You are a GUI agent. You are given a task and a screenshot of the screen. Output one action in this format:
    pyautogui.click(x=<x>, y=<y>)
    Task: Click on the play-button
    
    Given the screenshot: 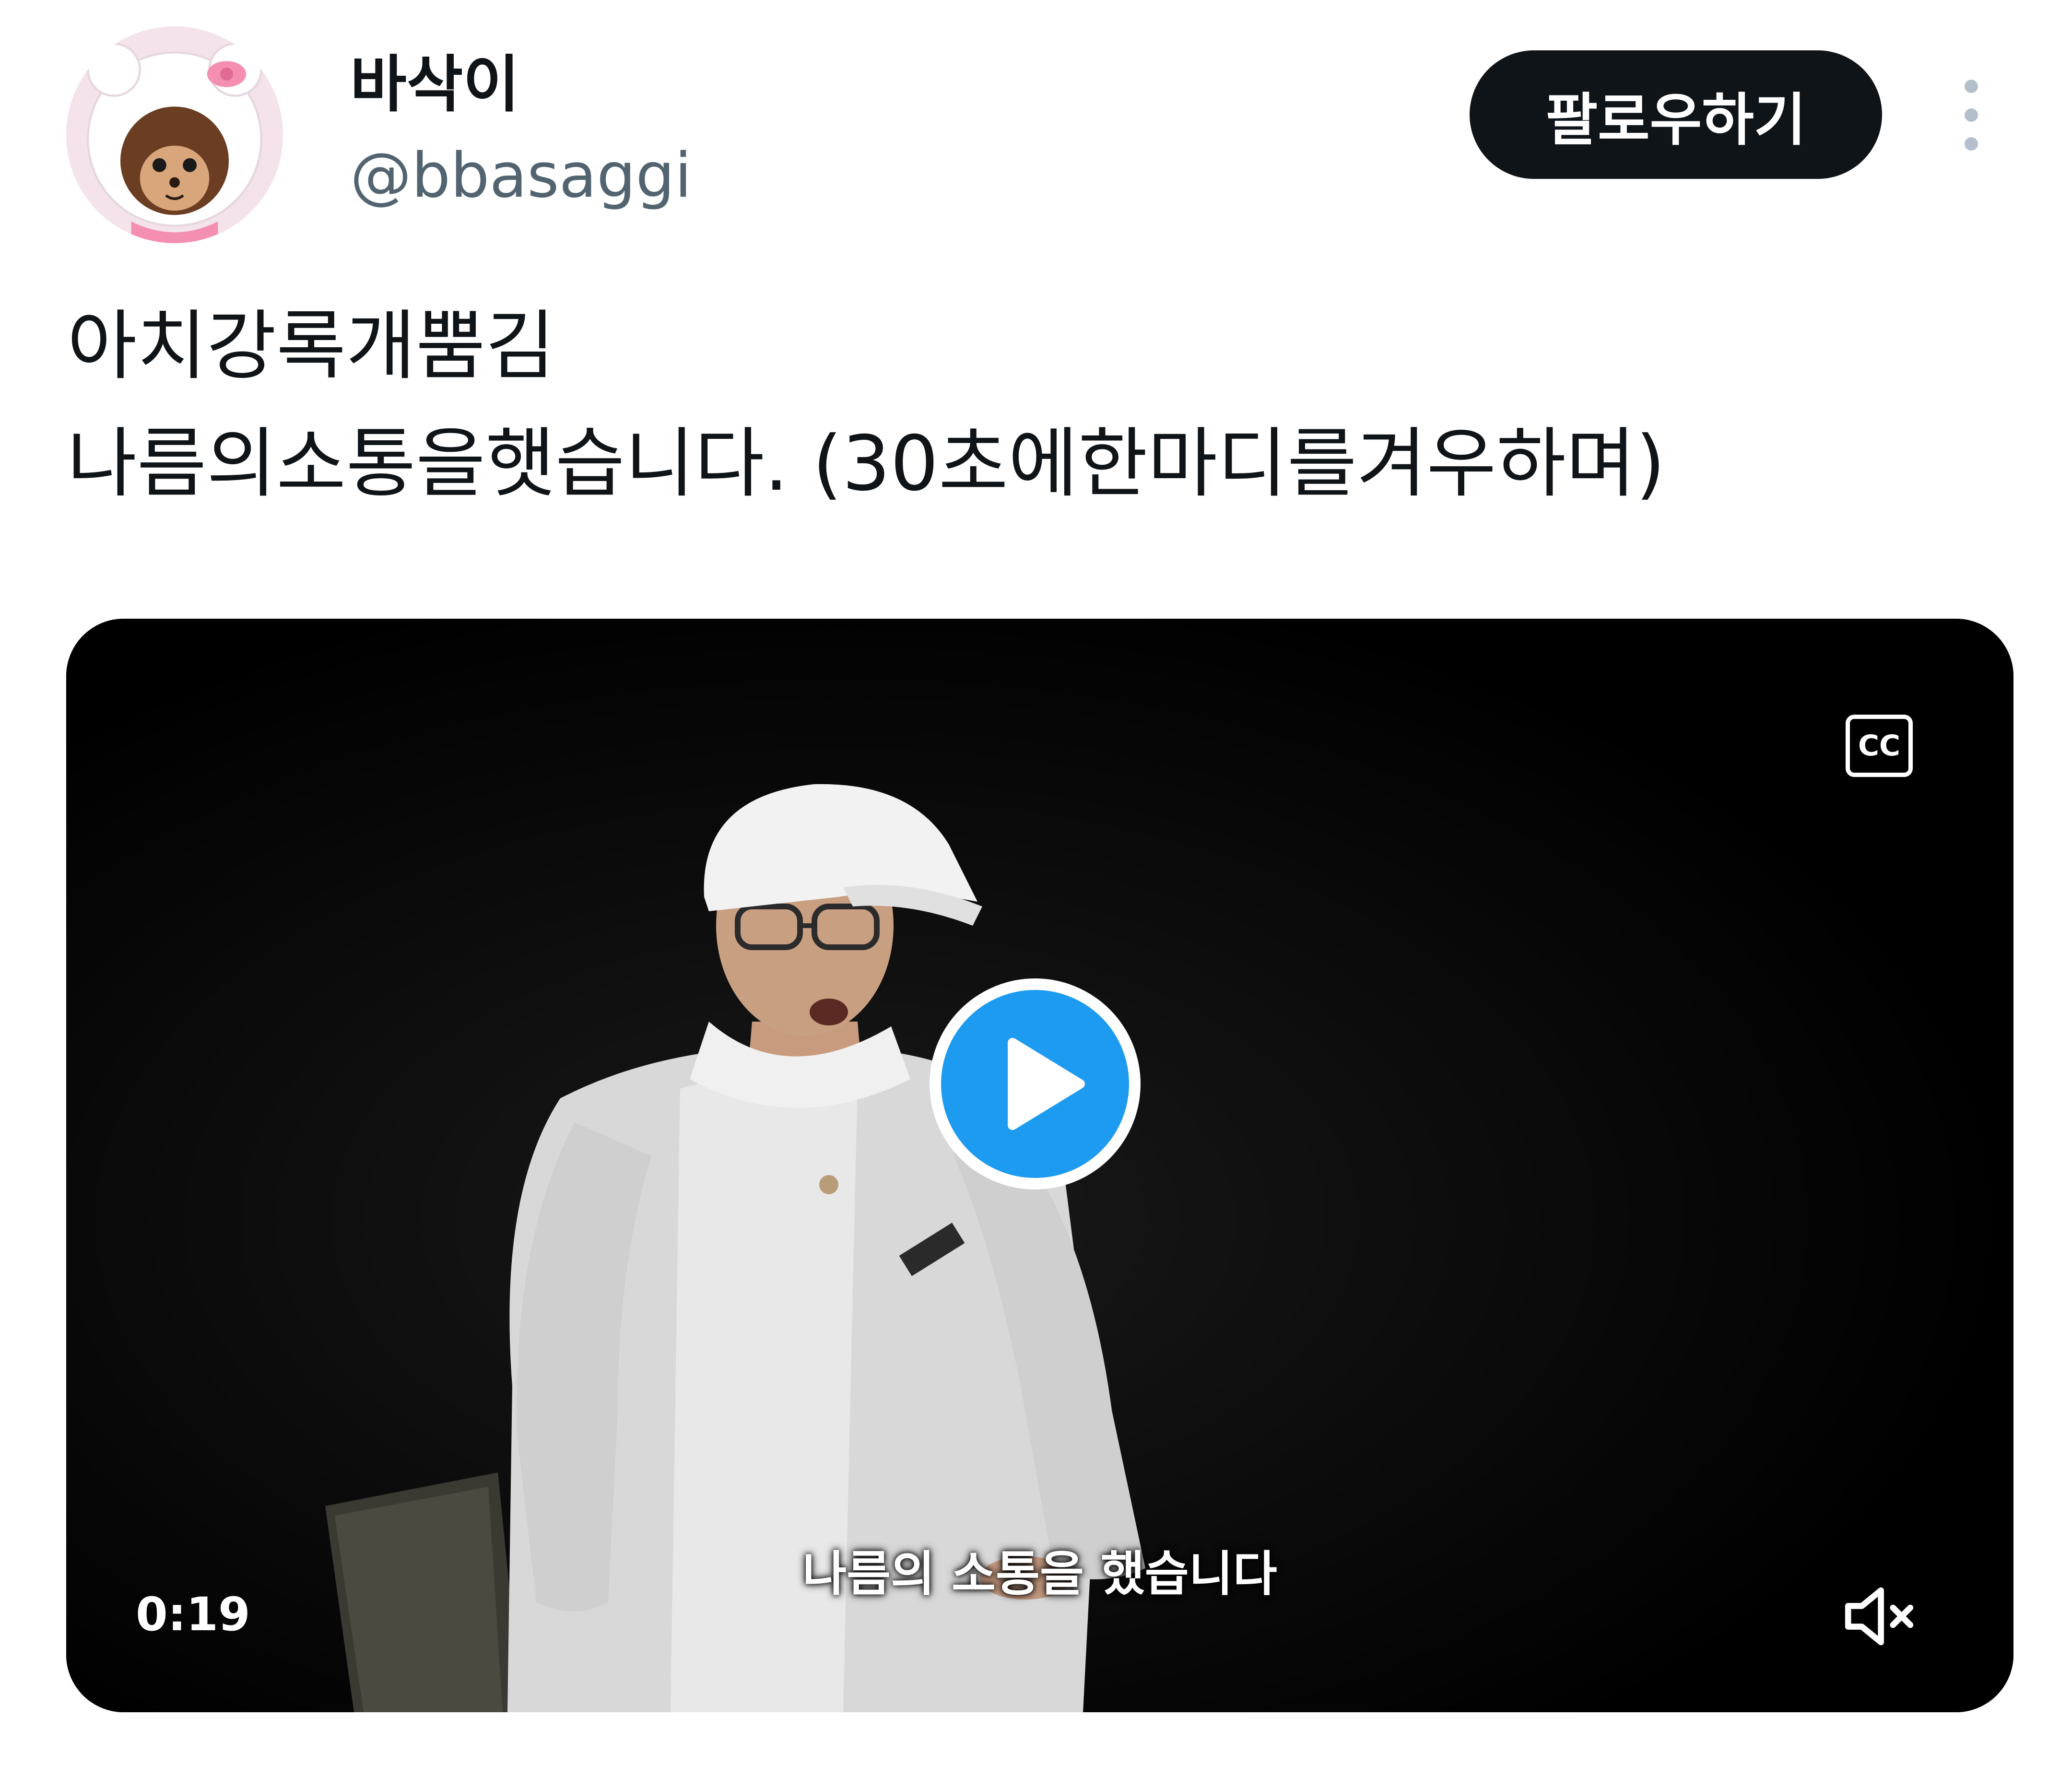 What is the action you would take?
    pyautogui.click(x=1035, y=1083)
    